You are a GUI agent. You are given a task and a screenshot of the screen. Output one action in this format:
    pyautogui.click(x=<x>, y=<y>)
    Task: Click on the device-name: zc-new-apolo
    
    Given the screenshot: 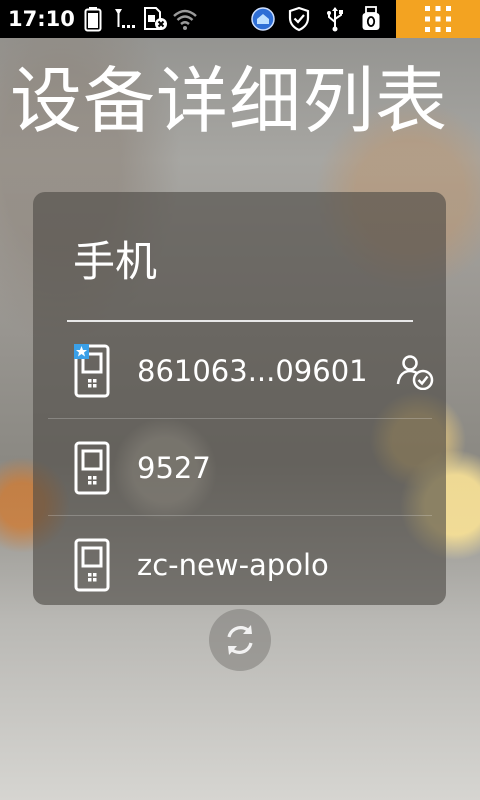 What is the action you would take?
    pyautogui.click(x=233, y=564)
    